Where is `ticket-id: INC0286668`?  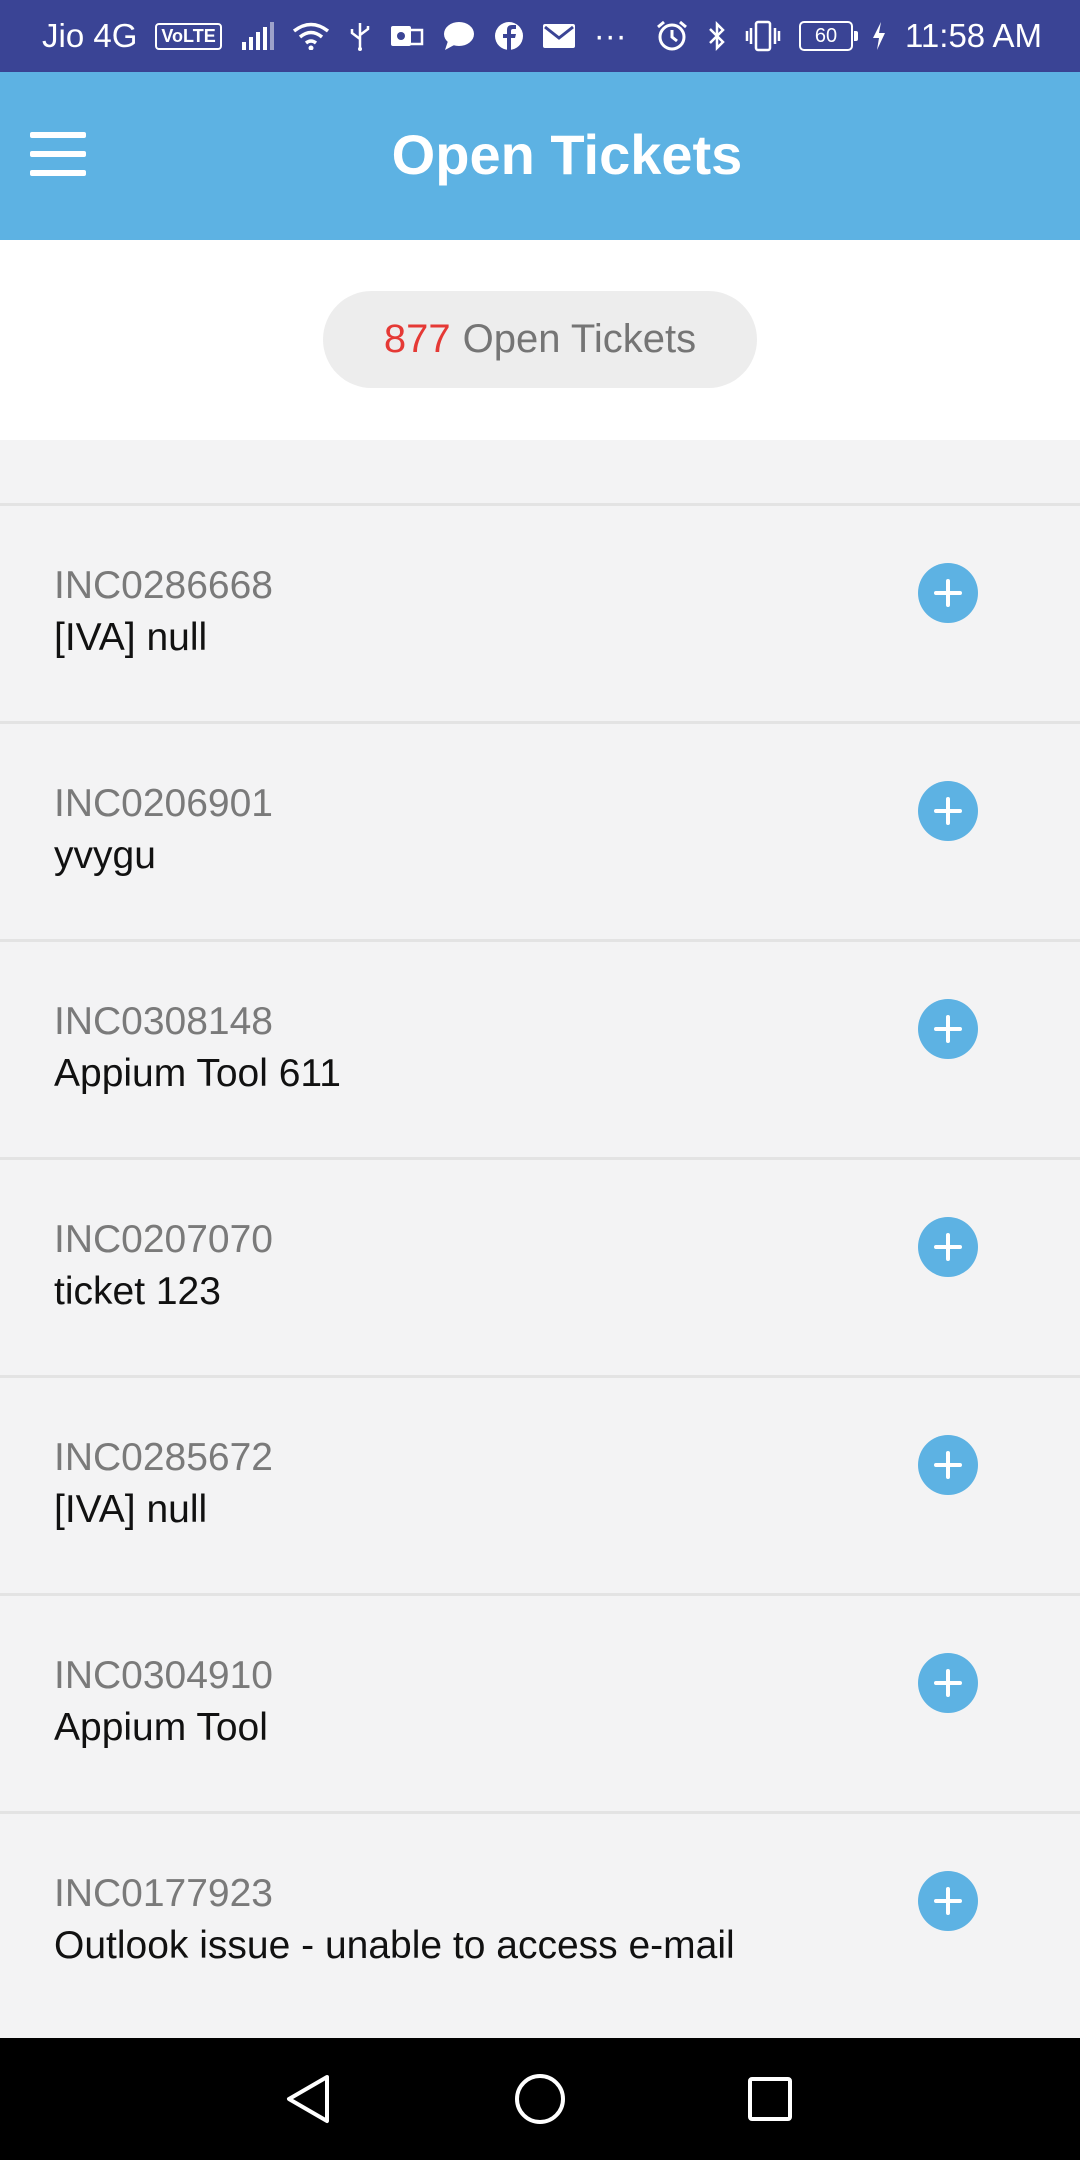 ticket-id: INC0286668 is located at coordinates (163, 585).